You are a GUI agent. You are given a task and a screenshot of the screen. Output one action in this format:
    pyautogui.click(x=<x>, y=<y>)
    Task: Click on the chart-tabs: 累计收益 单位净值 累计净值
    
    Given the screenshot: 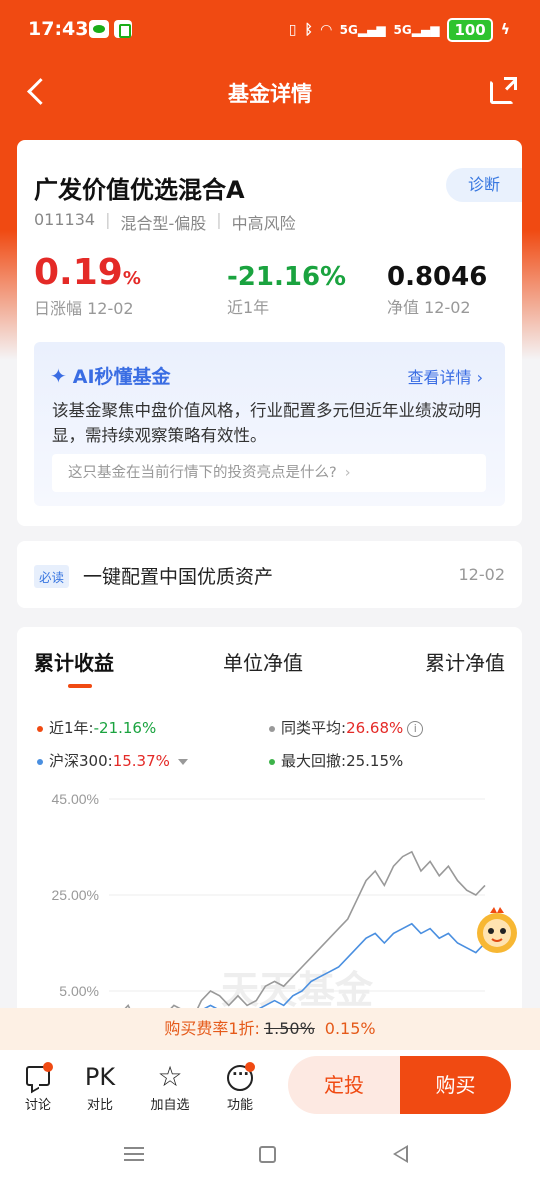 What is the action you would take?
    pyautogui.click(x=269, y=667)
    